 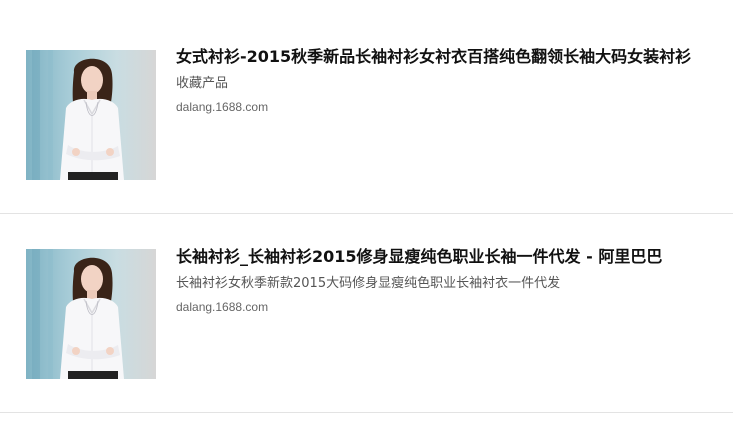 I want to click on result-description: 收藏产品, so click(x=202, y=83).